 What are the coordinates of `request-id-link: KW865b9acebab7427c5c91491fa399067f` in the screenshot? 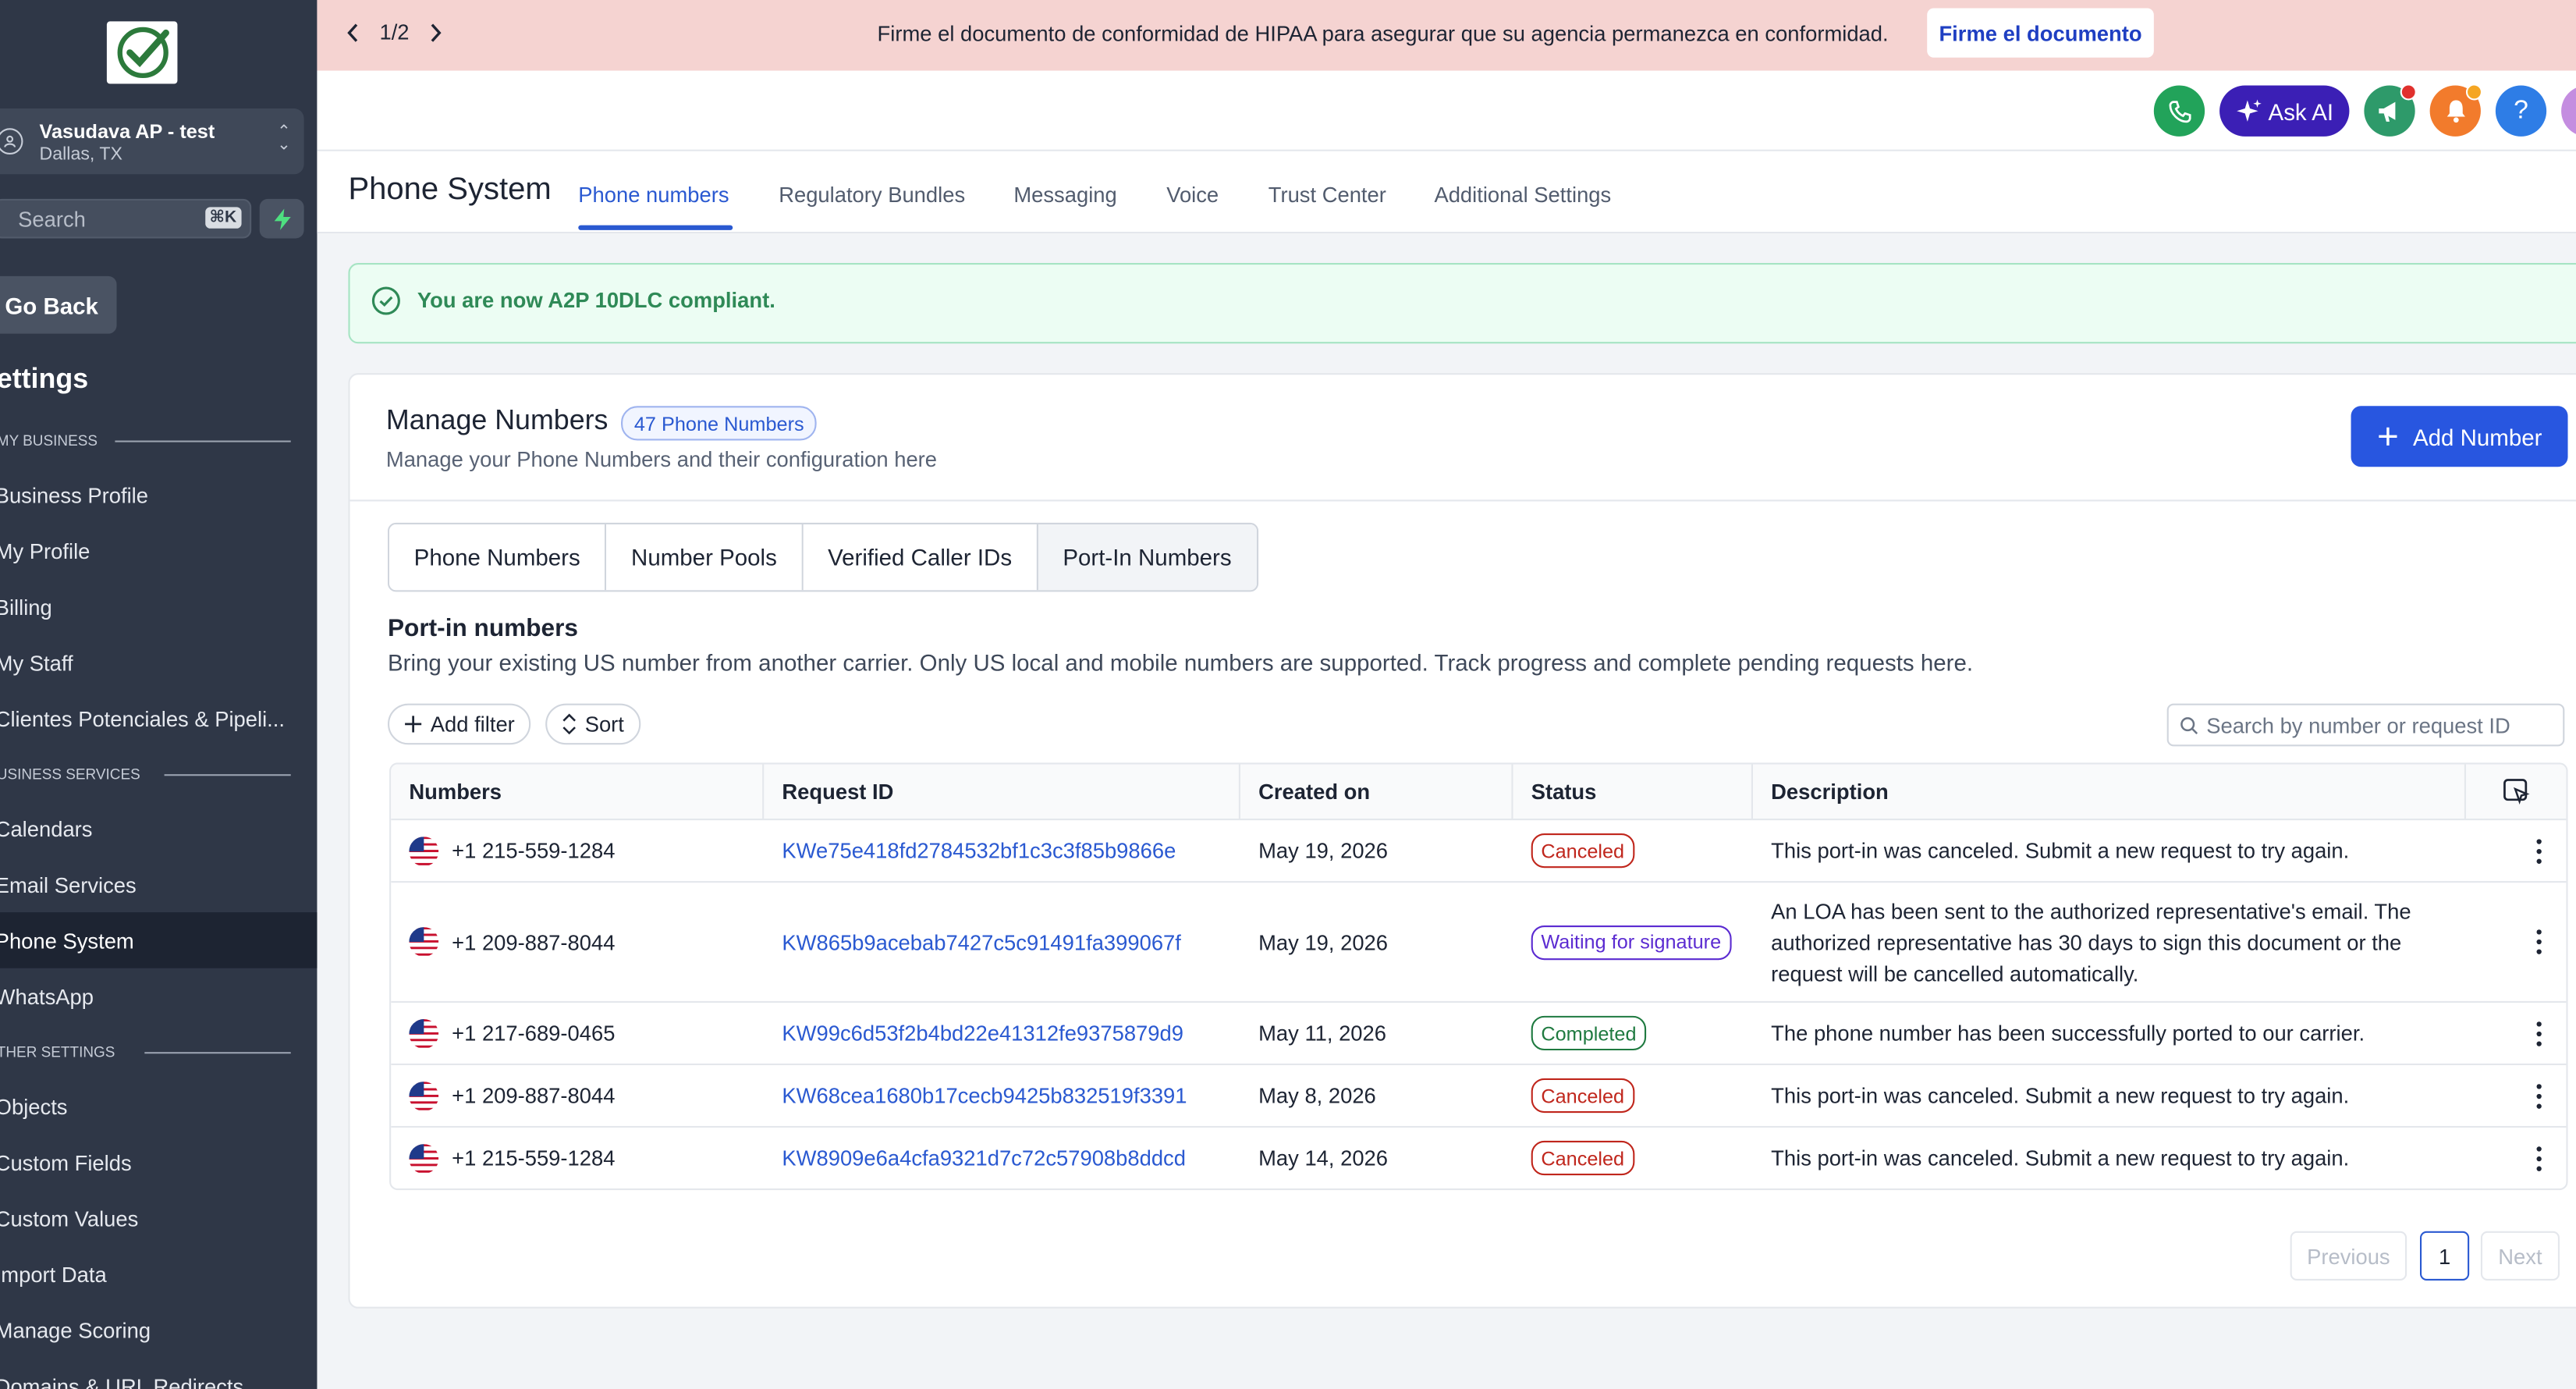 It's located at (1002, 942).